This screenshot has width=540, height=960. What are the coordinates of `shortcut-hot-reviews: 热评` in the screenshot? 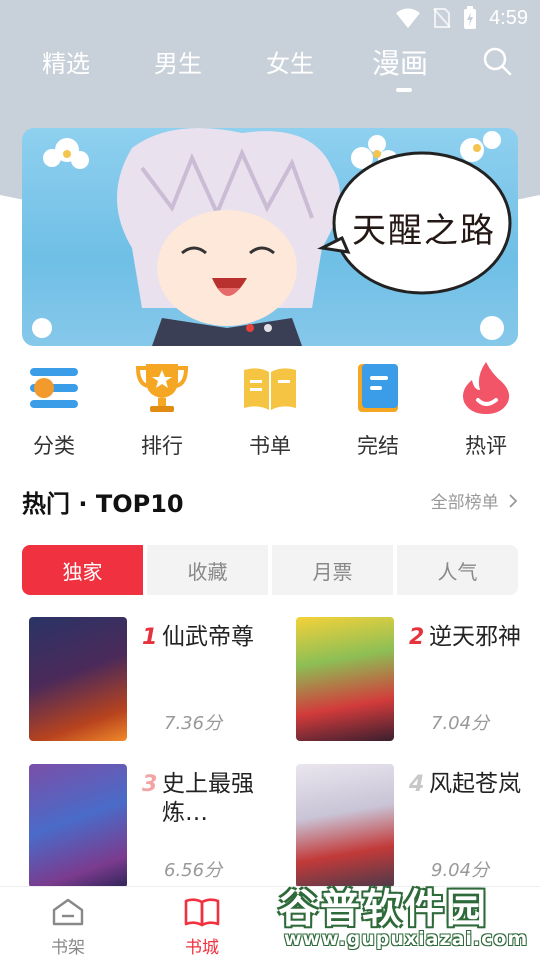 It's located at (486, 410).